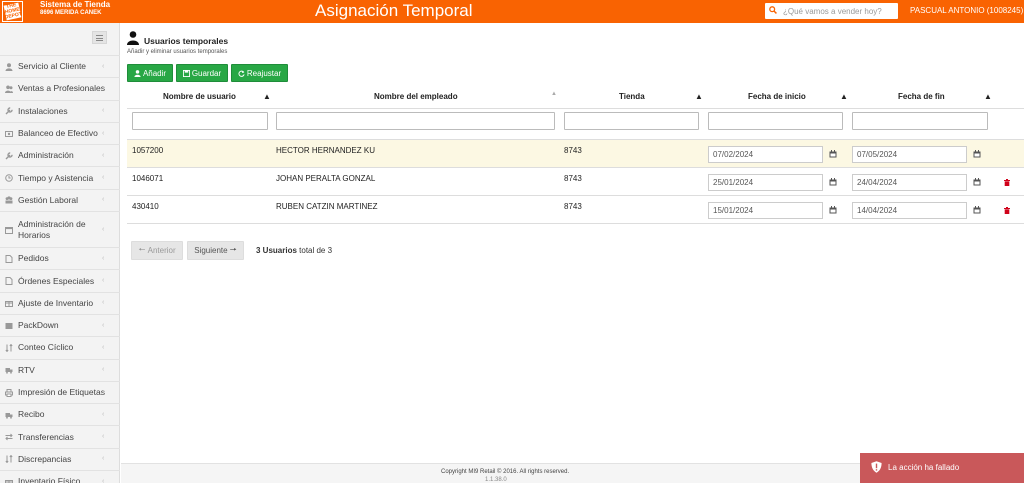  Describe the element at coordinates (909, 210) in the screenshot. I see `end-date-input: 14/04/2024` at that location.